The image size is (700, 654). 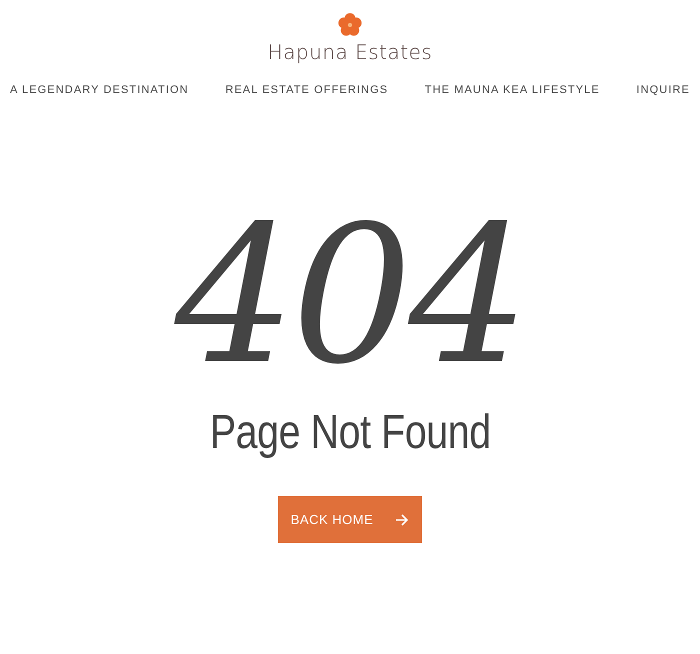 What do you see at coordinates (402, 520) in the screenshot?
I see `arrow-right-icon` at bounding box center [402, 520].